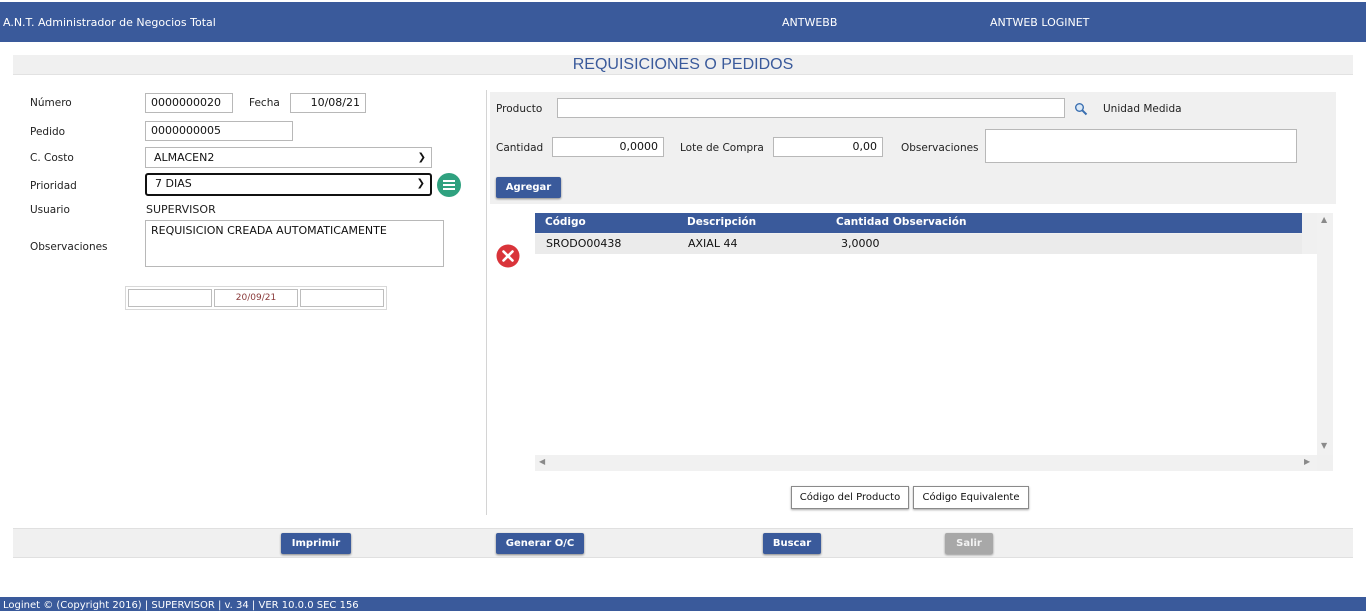  What do you see at coordinates (1141, 146) in the screenshot?
I see `panel-observaciones-field` at bounding box center [1141, 146].